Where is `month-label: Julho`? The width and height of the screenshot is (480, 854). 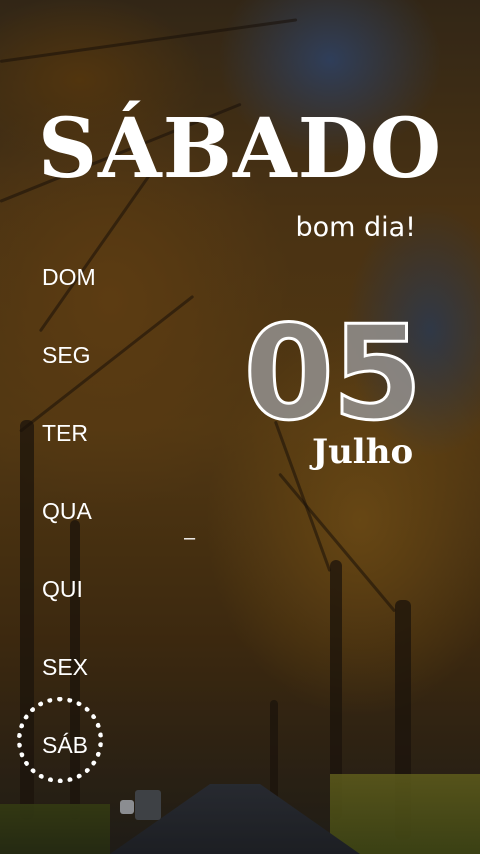
month-label: Julho is located at coordinates (363, 452).